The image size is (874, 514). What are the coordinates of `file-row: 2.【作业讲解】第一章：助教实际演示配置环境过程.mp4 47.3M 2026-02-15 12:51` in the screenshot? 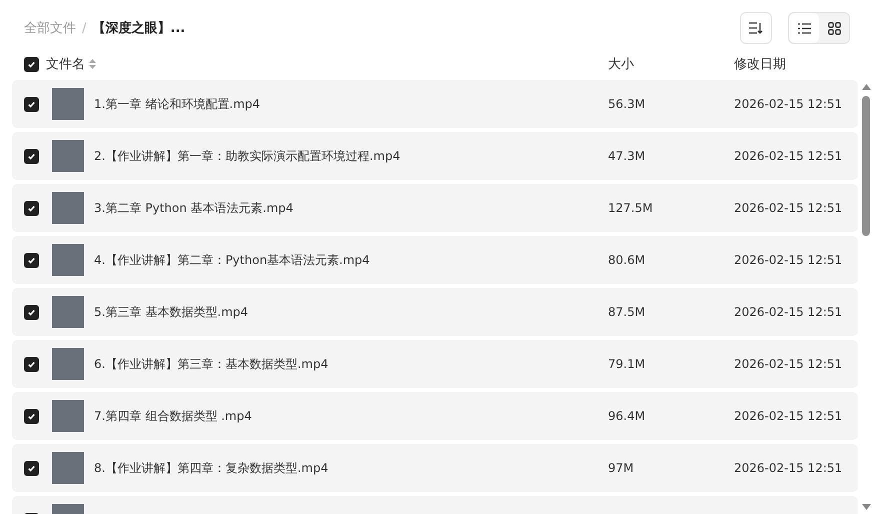 It's located at (435, 156).